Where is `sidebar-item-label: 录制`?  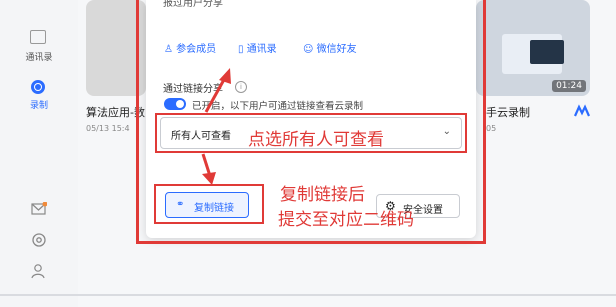
sidebar-item-label: 录制 is located at coordinates (38, 106).